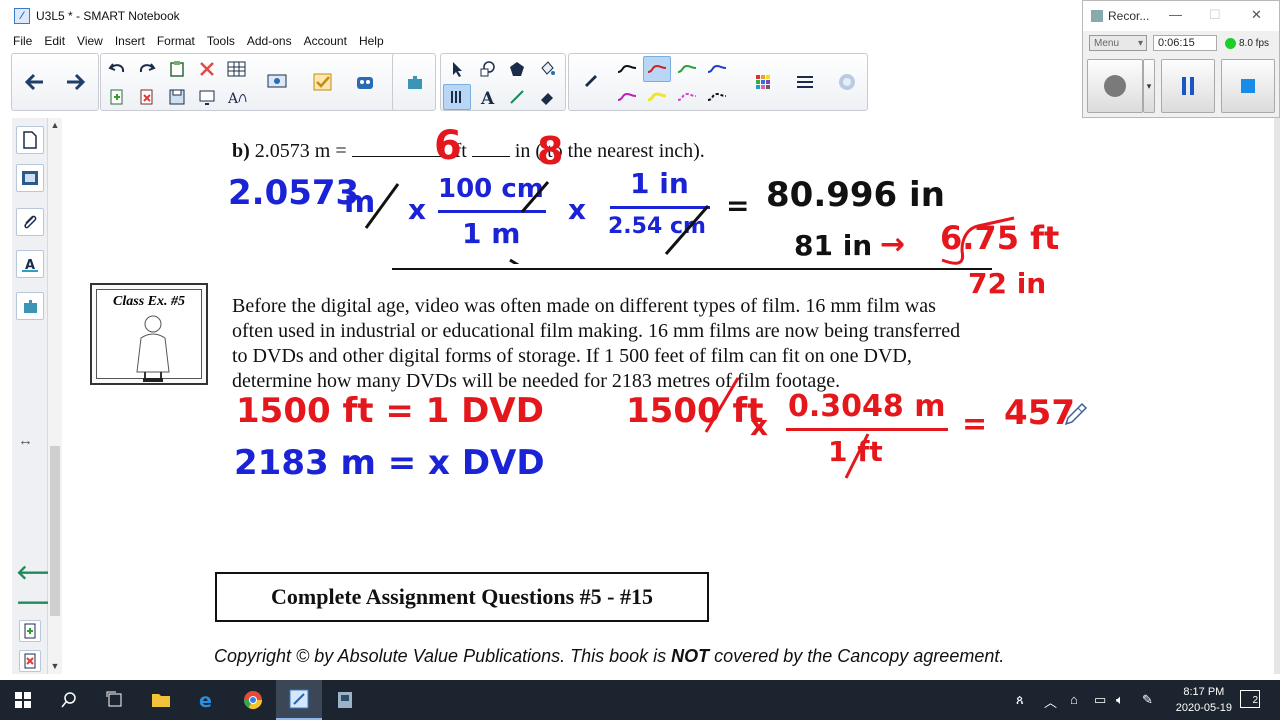 The width and height of the screenshot is (1280, 720). I want to click on redo-button, so click(147, 69).